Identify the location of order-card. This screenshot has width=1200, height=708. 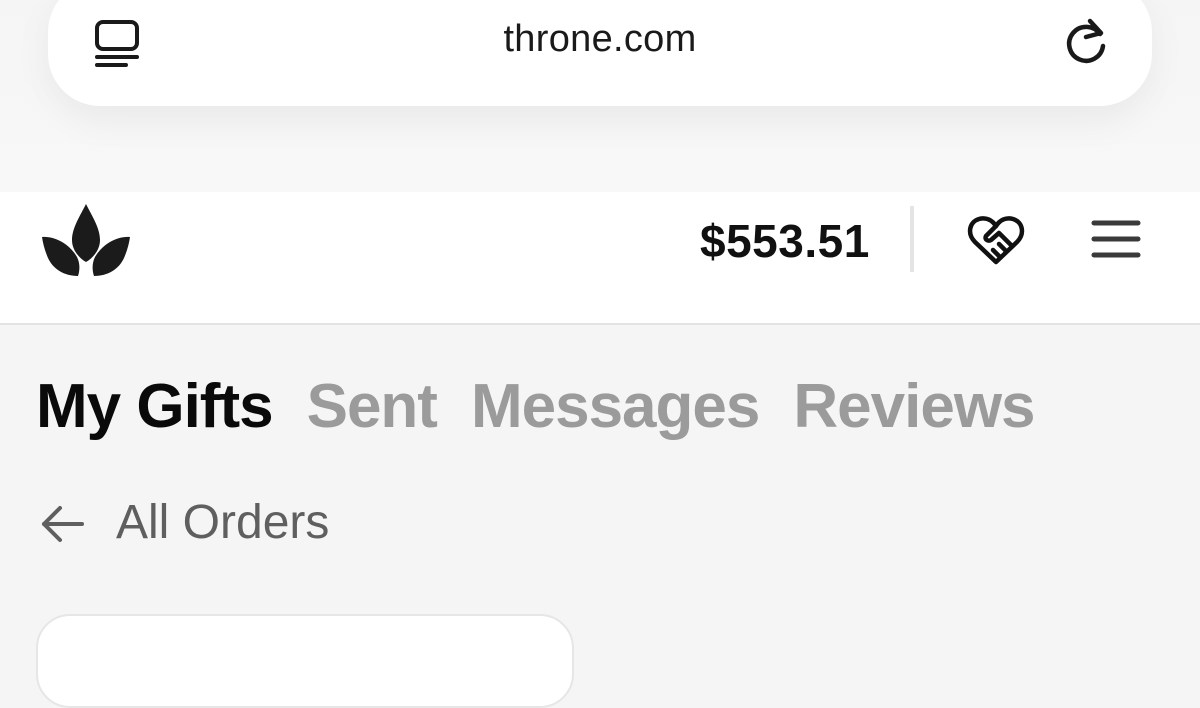
(305, 661).